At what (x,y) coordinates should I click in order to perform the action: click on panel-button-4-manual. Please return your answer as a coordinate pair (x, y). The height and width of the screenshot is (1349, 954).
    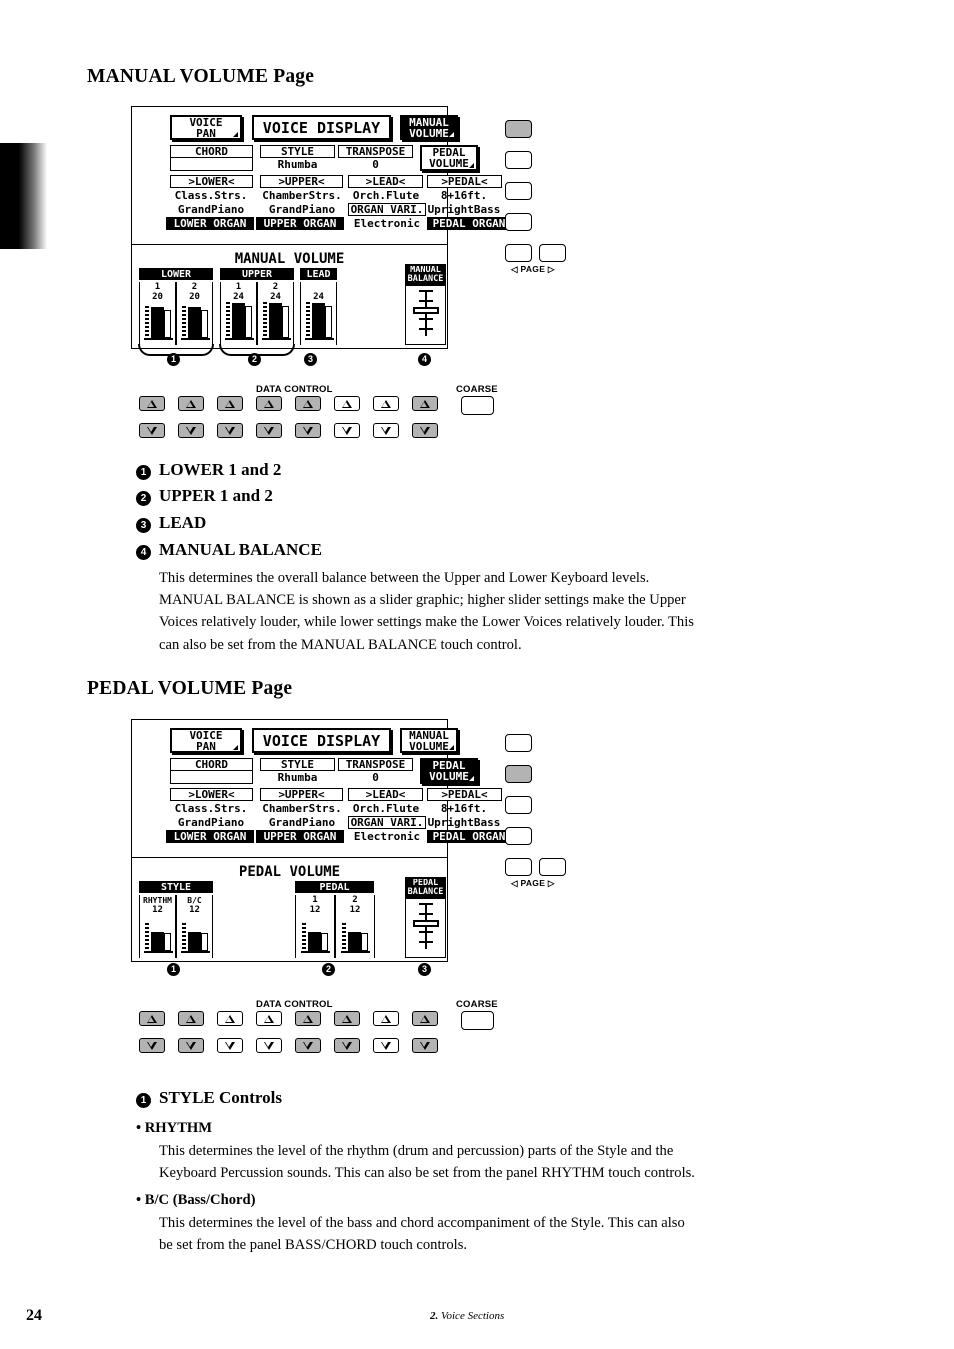
    Looking at the image, I should click on (518, 222).